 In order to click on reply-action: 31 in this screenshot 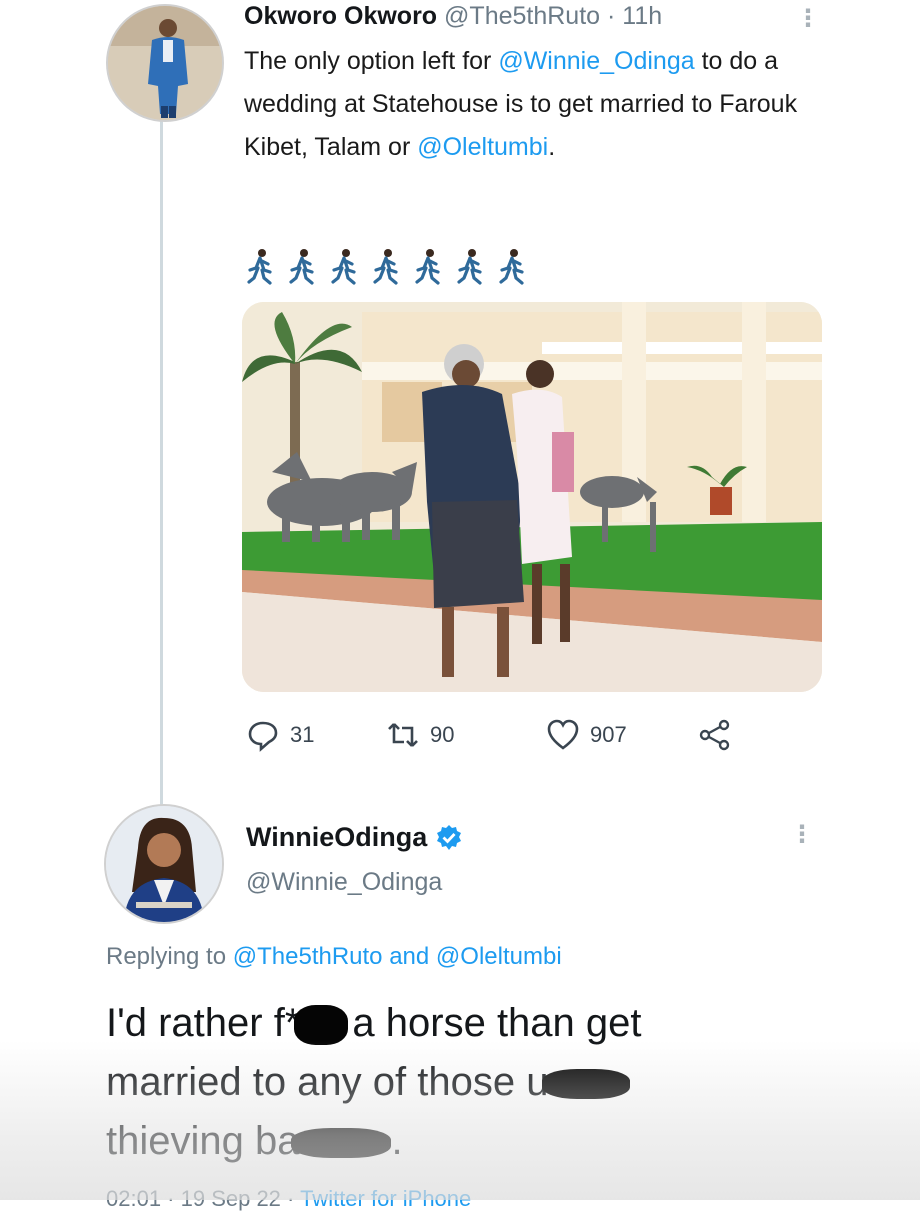, I will do `click(280, 735)`.